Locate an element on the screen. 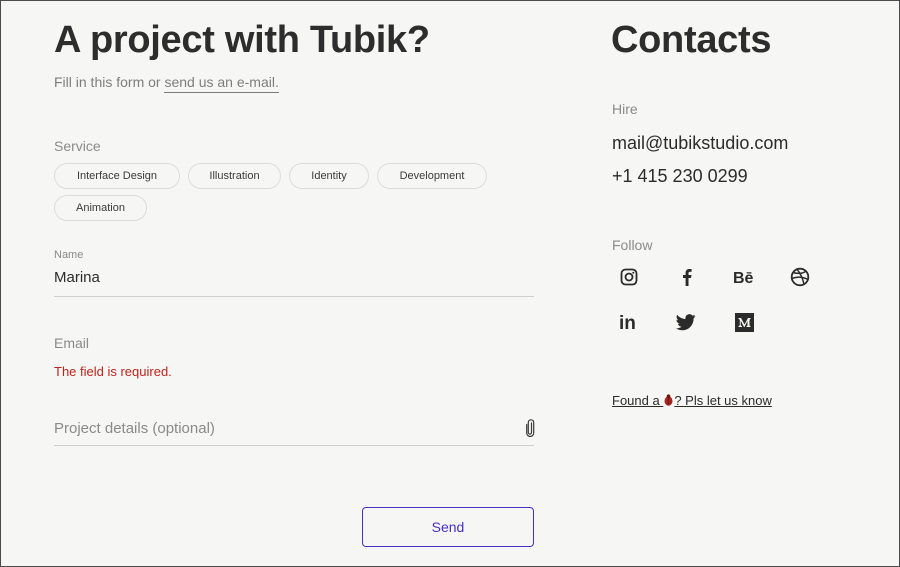  name-label: Name is located at coordinates (69, 255).